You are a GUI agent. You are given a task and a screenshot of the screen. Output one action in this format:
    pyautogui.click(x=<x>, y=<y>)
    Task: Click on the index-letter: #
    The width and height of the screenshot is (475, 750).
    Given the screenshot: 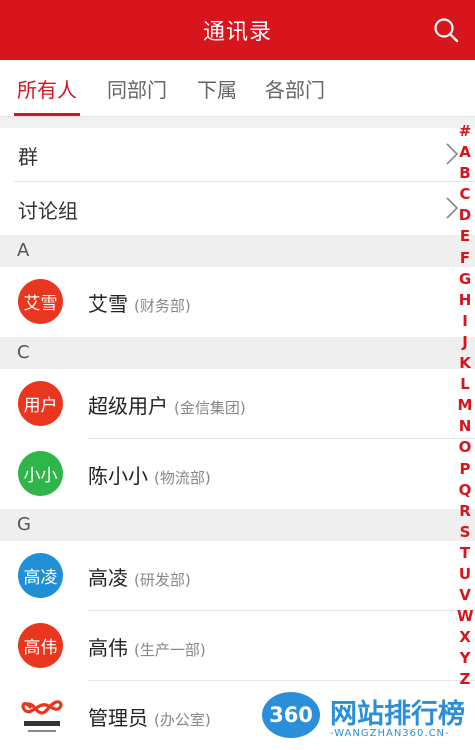 What is the action you would take?
    pyautogui.click(x=465, y=131)
    